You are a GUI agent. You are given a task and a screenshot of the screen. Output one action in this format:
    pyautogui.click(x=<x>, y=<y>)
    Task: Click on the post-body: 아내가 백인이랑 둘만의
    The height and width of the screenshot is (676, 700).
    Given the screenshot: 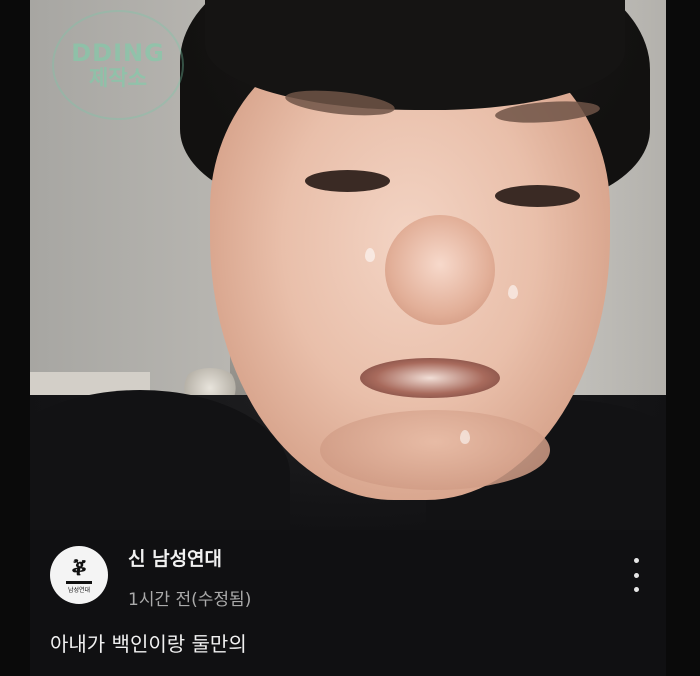 What is the action you would take?
    pyautogui.click(x=350, y=644)
    